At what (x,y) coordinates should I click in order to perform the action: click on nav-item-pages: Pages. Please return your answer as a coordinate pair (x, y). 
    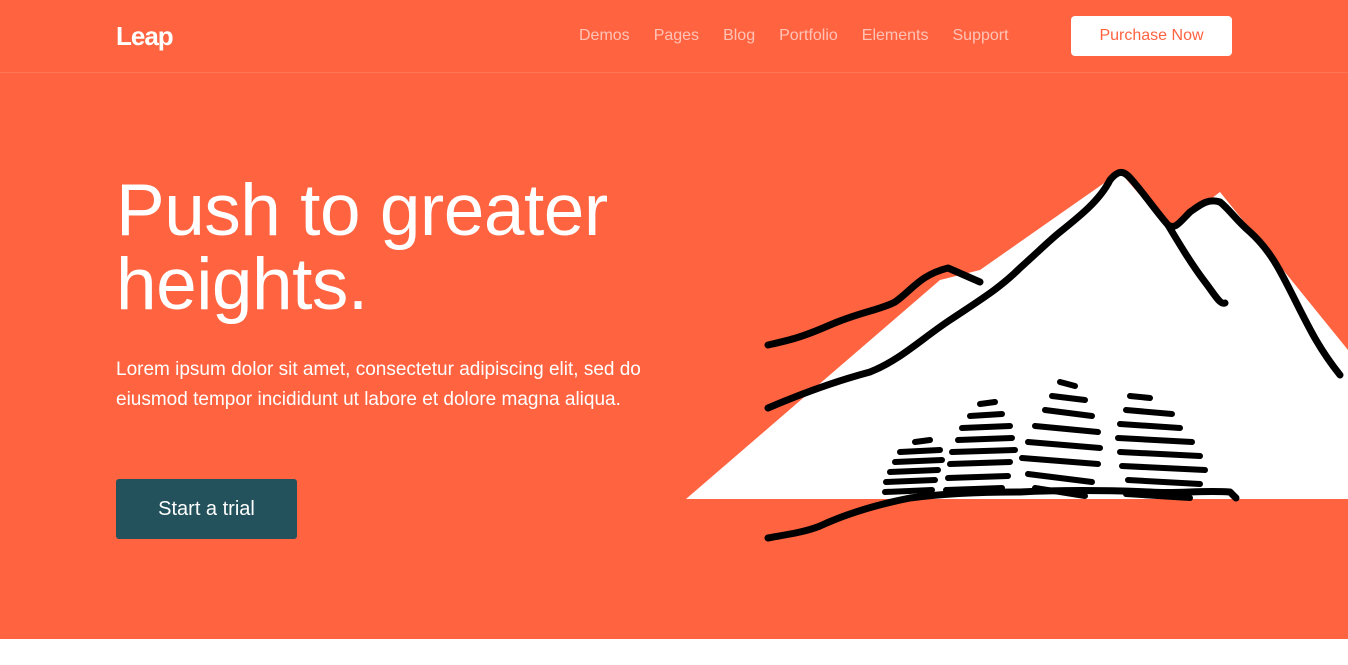
    Looking at the image, I should click on (676, 36).